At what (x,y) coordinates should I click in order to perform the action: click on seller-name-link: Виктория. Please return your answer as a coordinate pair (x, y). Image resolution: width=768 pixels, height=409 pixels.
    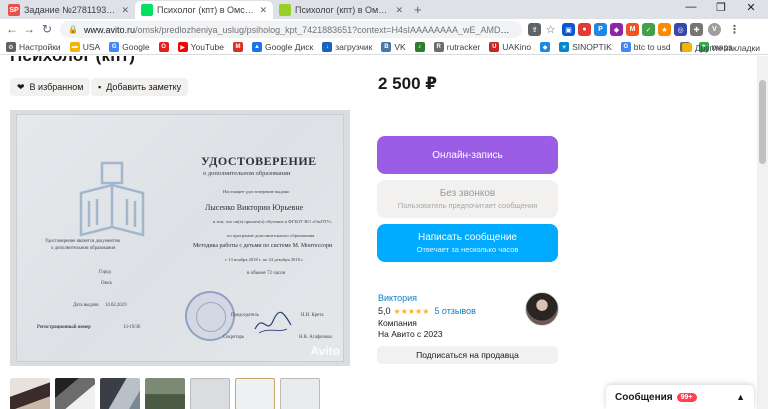
    Looking at the image, I should click on (397, 298).